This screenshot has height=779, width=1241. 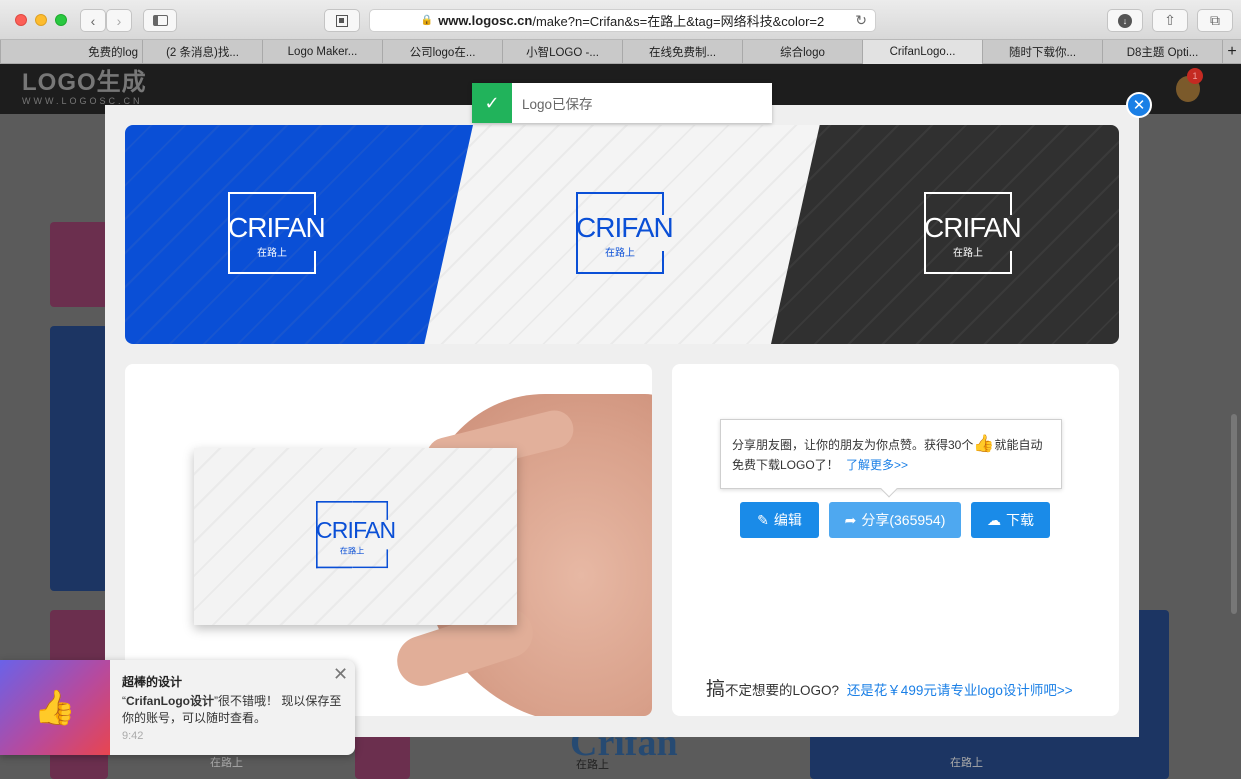 I want to click on downloads-button: ↓, so click(x=1125, y=20).